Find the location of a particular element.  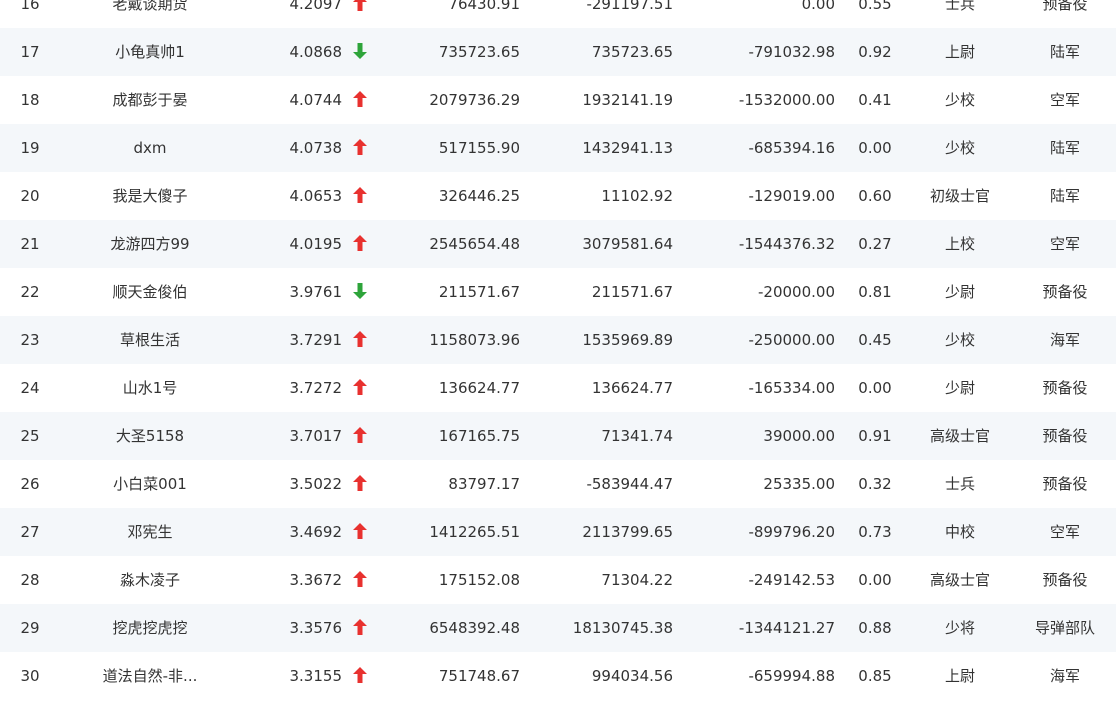

value-1-cell: 1158073.96 is located at coordinates (474, 340).